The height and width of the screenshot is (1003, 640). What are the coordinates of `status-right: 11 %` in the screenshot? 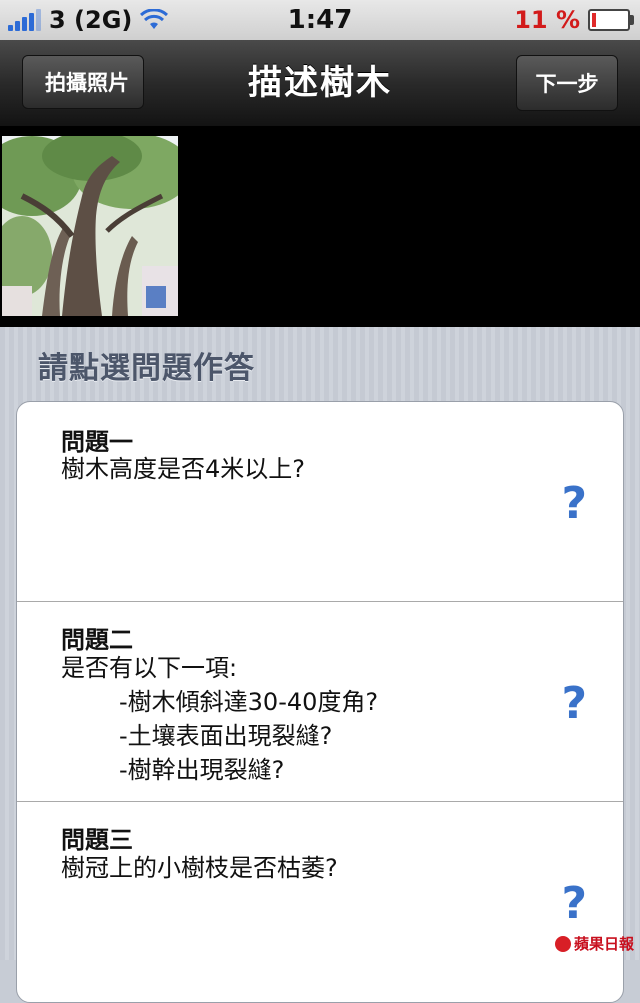 It's located at (574, 20).